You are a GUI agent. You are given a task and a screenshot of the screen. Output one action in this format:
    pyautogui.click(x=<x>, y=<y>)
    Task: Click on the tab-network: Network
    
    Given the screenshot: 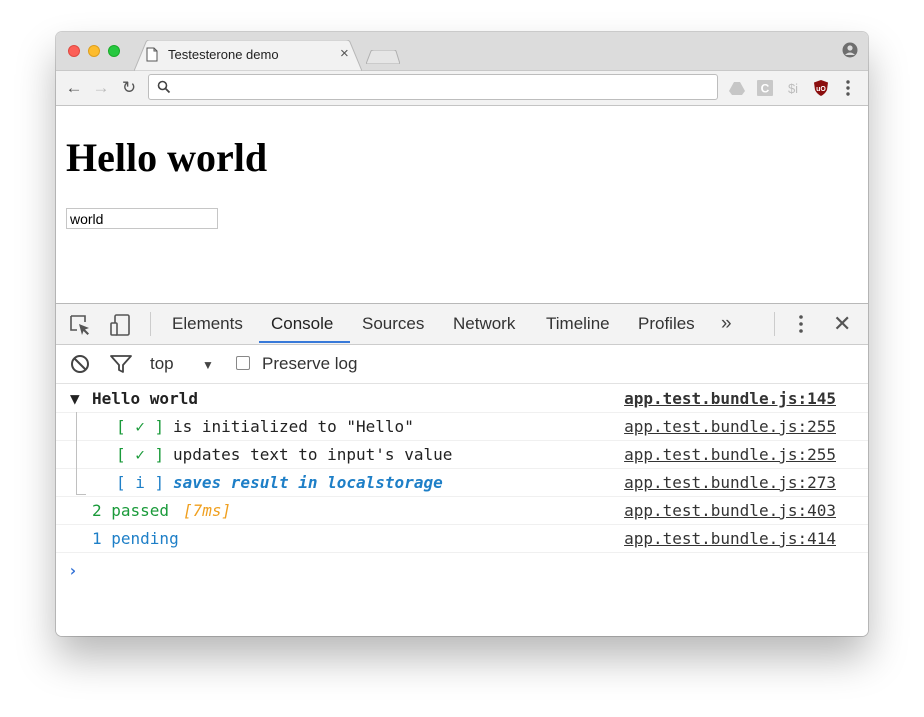 What is the action you would take?
    pyautogui.click(x=484, y=324)
    